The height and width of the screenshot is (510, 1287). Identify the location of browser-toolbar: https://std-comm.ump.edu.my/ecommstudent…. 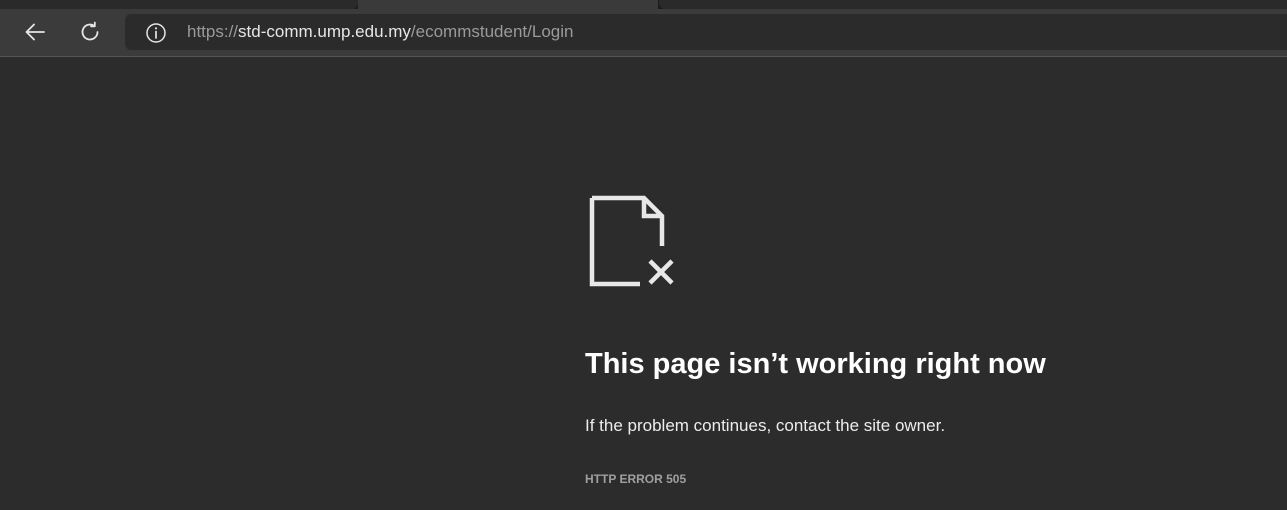
(643, 33).